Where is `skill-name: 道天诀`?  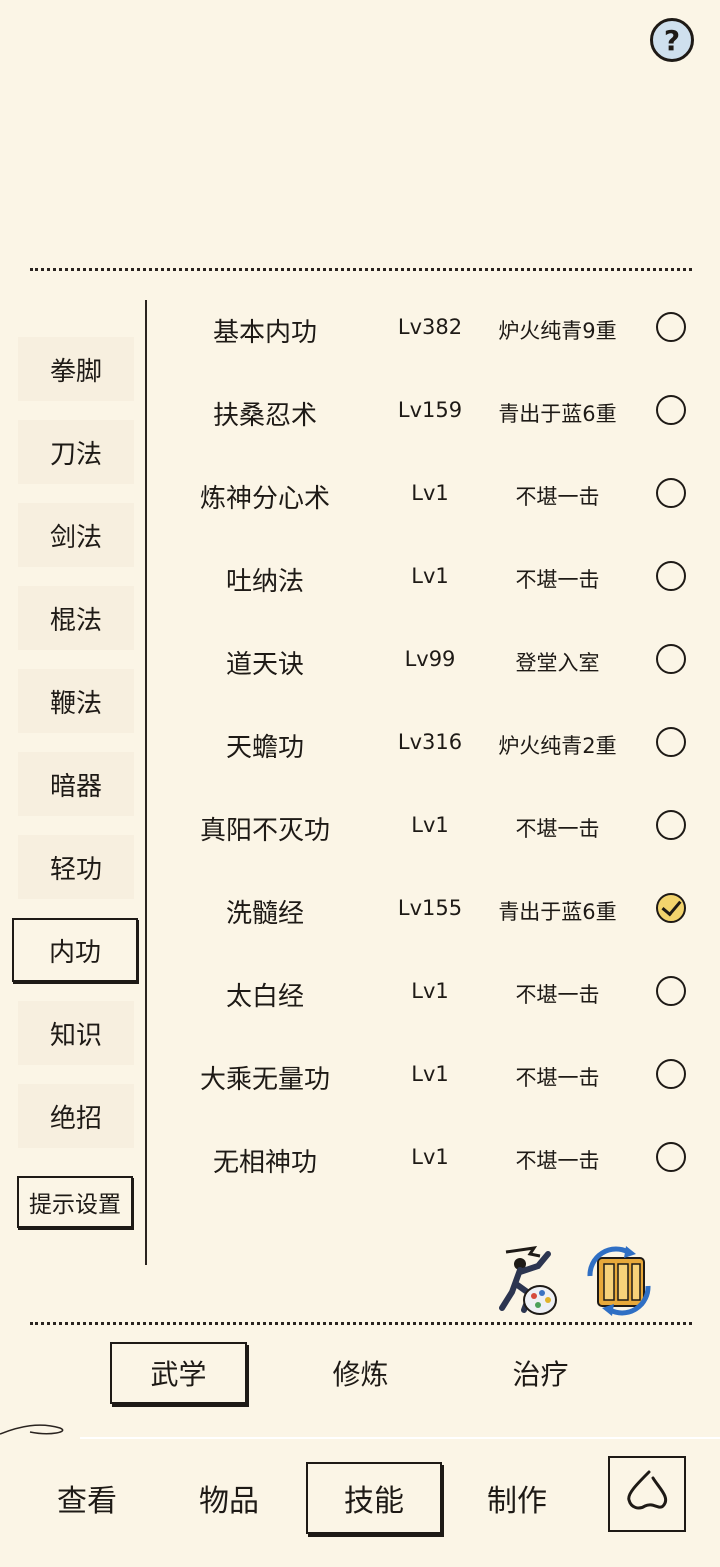 skill-name: 道天诀 is located at coordinates (264, 665).